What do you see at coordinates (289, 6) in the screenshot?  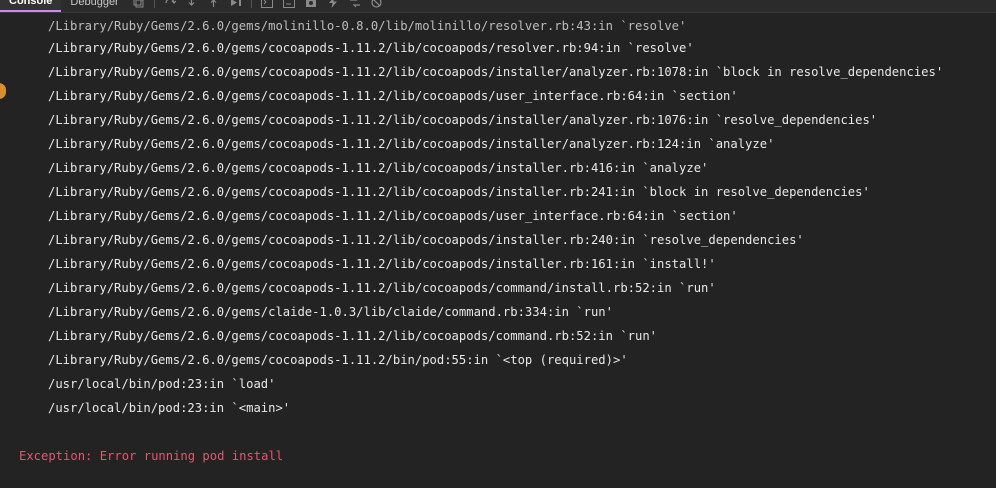 I see `terminal-alt-icon` at bounding box center [289, 6].